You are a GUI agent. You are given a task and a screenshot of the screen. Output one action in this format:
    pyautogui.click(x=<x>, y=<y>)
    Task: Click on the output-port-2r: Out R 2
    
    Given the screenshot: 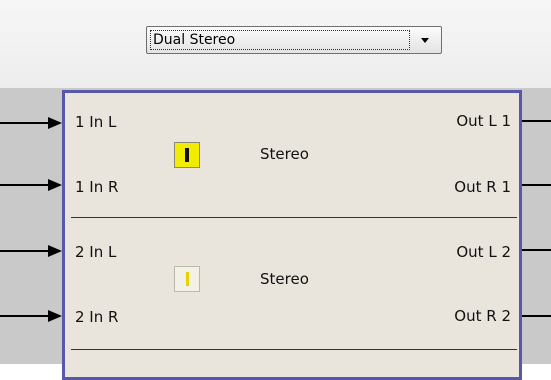 What is the action you would take?
    pyautogui.click(x=482, y=316)
    